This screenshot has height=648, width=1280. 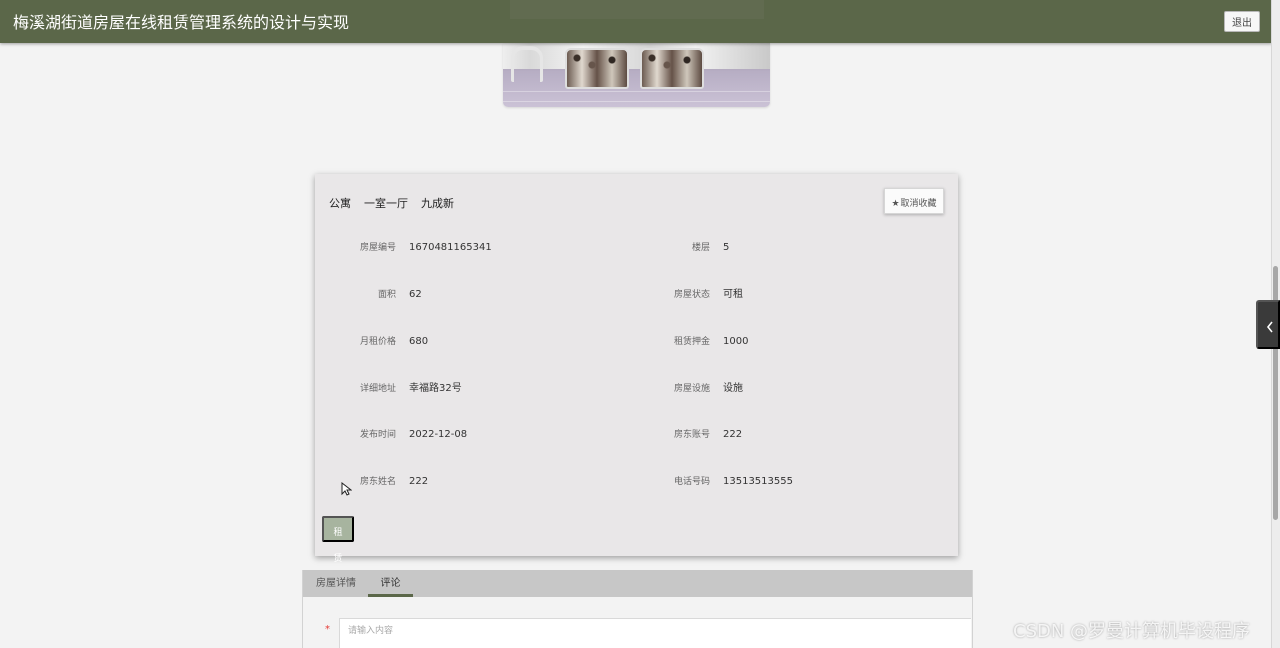 I want to click on rent-button: 租赁, so click(x=338, y=539).